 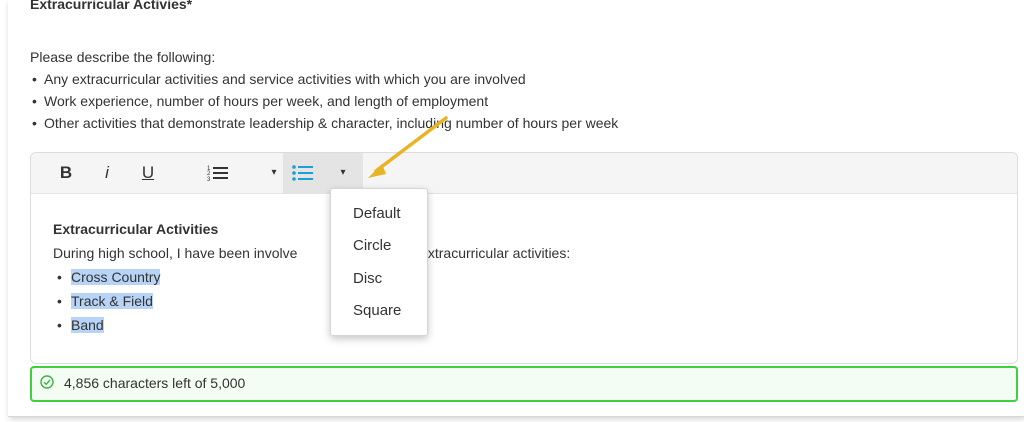 What do you see at coordinates (377, 310) in the screenshot?
I see `list-style-option-square: Square` at bounding box center [377, 310].